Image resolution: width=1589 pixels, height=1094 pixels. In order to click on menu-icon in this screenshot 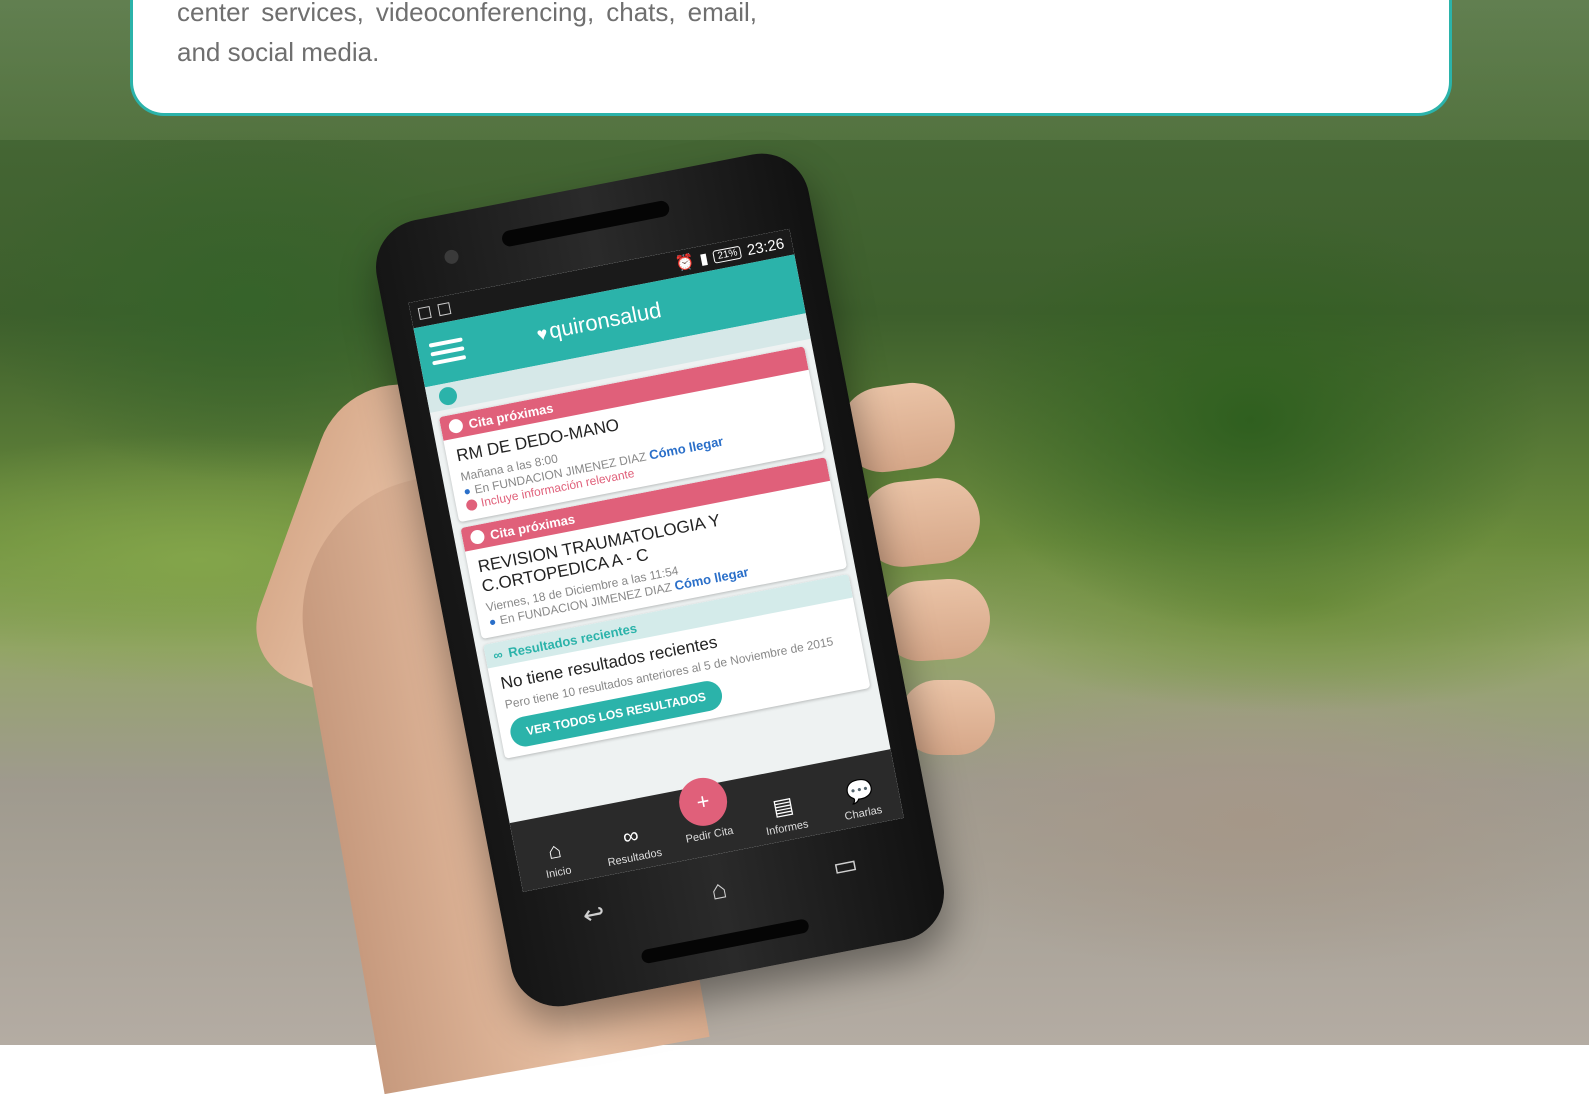, I will do `click(447, 352)`.